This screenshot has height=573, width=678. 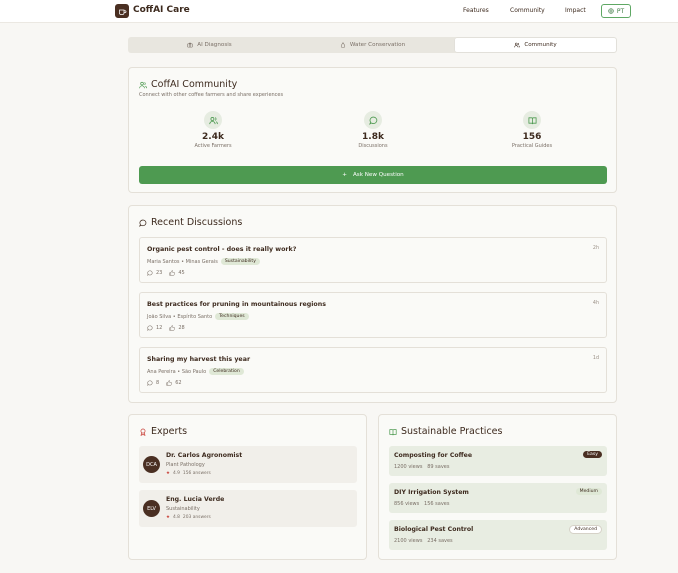 What do you see at coordinates (177, 371) in the screenshot?
I see `discussion-author: Ana Pereira • São Paulo` at bounding box center [177, 371].